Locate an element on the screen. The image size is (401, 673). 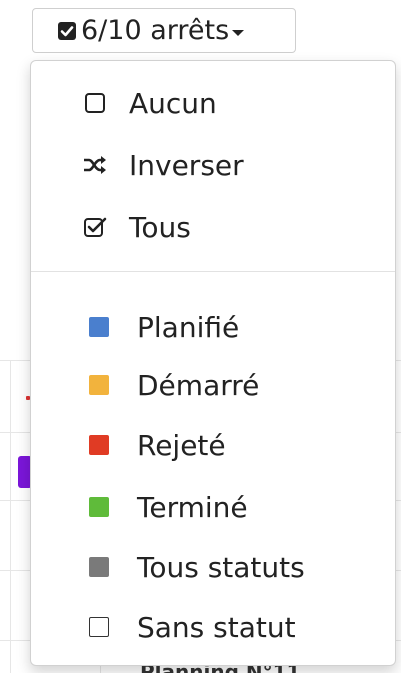
menu-item-status-planned: Planifié is located at coordinates (213, 327).